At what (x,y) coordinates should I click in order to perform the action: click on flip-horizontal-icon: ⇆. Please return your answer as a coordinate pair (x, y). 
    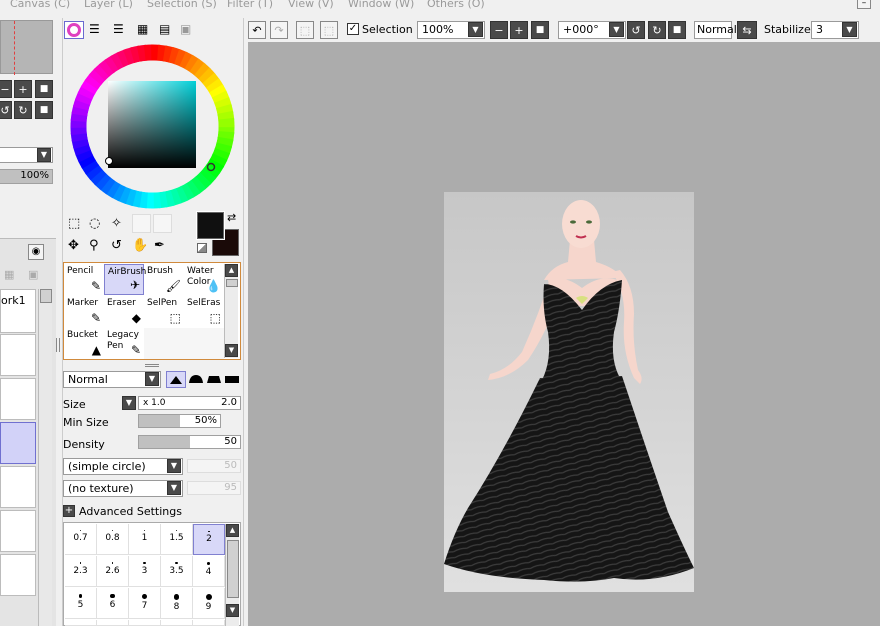
    Looking at the image, I should click on (747, 30).